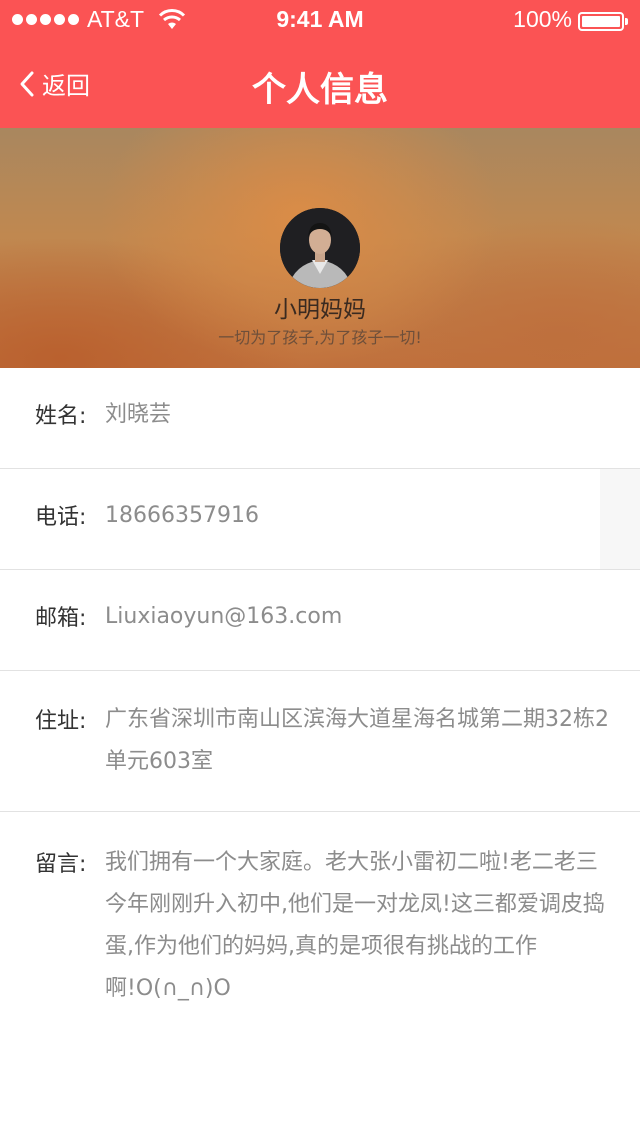  Describe the element at coordinates (61, 864) in the screenshot. I see `message-label: 留言:` at that location.